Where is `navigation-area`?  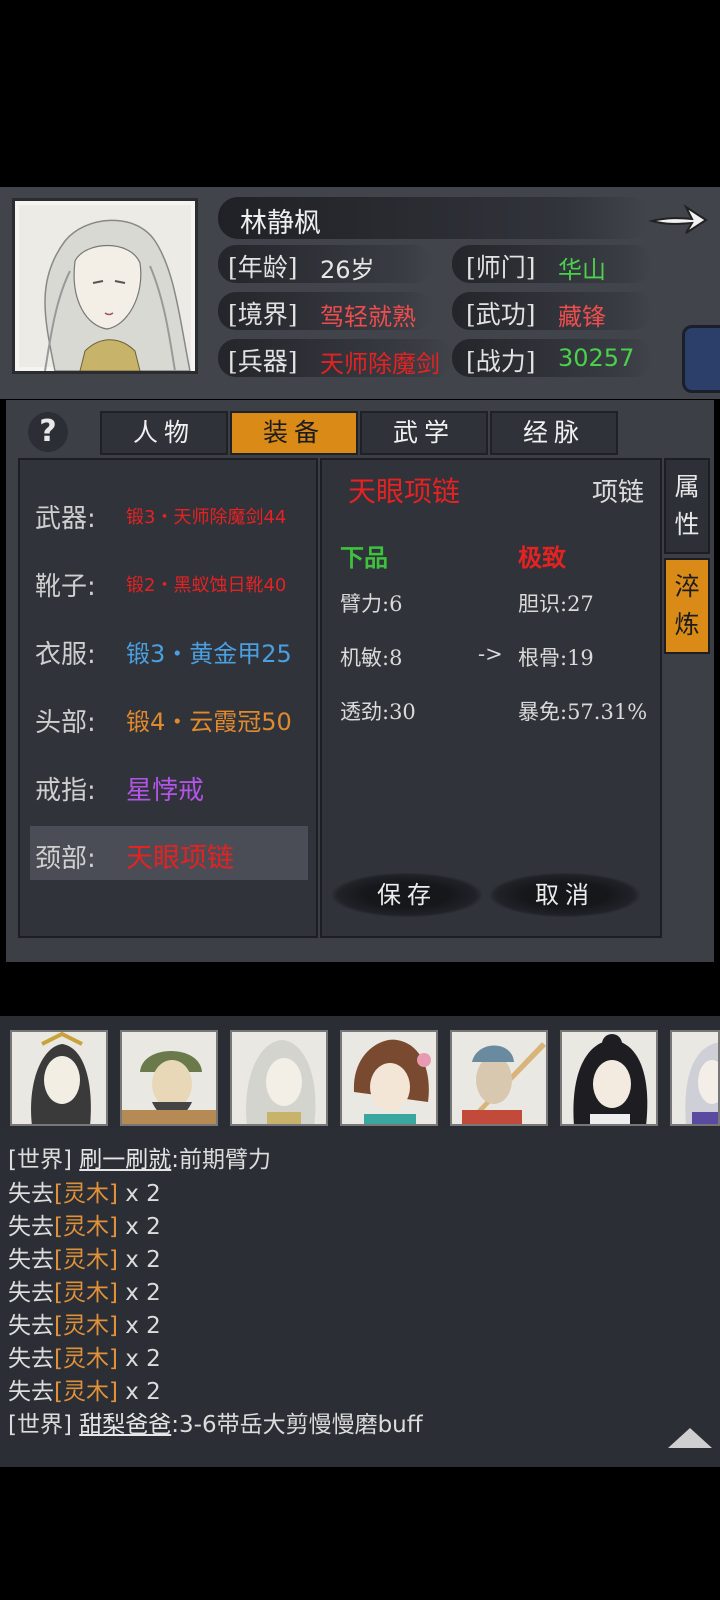 navigation-area is located at coordinates (360, 1533).